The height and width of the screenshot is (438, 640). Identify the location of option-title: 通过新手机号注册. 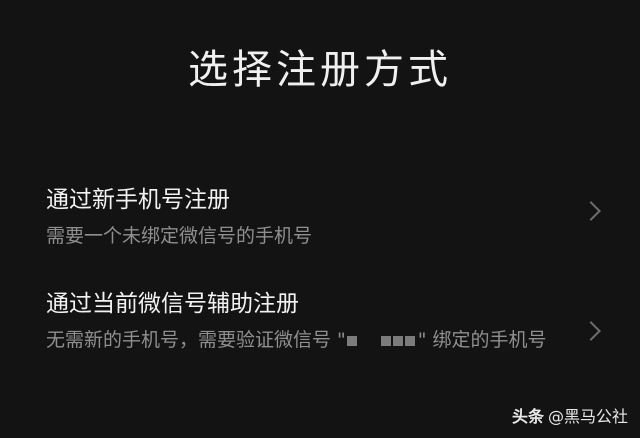
(138, 200).